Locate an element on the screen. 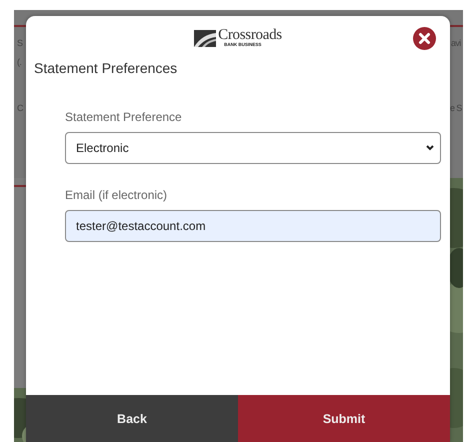 The height and width of the screenshot is (442, 467). back-button: Back is located at coordinates (132, 418).